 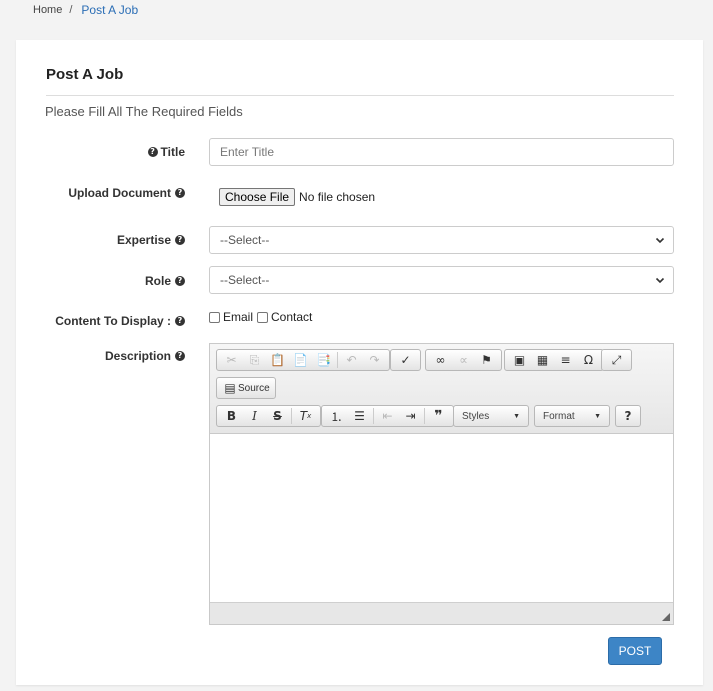 What do you see at coordinates (297, 197) in the screenshot?
I see `file-upload: Choose File No file chosen` at bounding box center [297, 197].